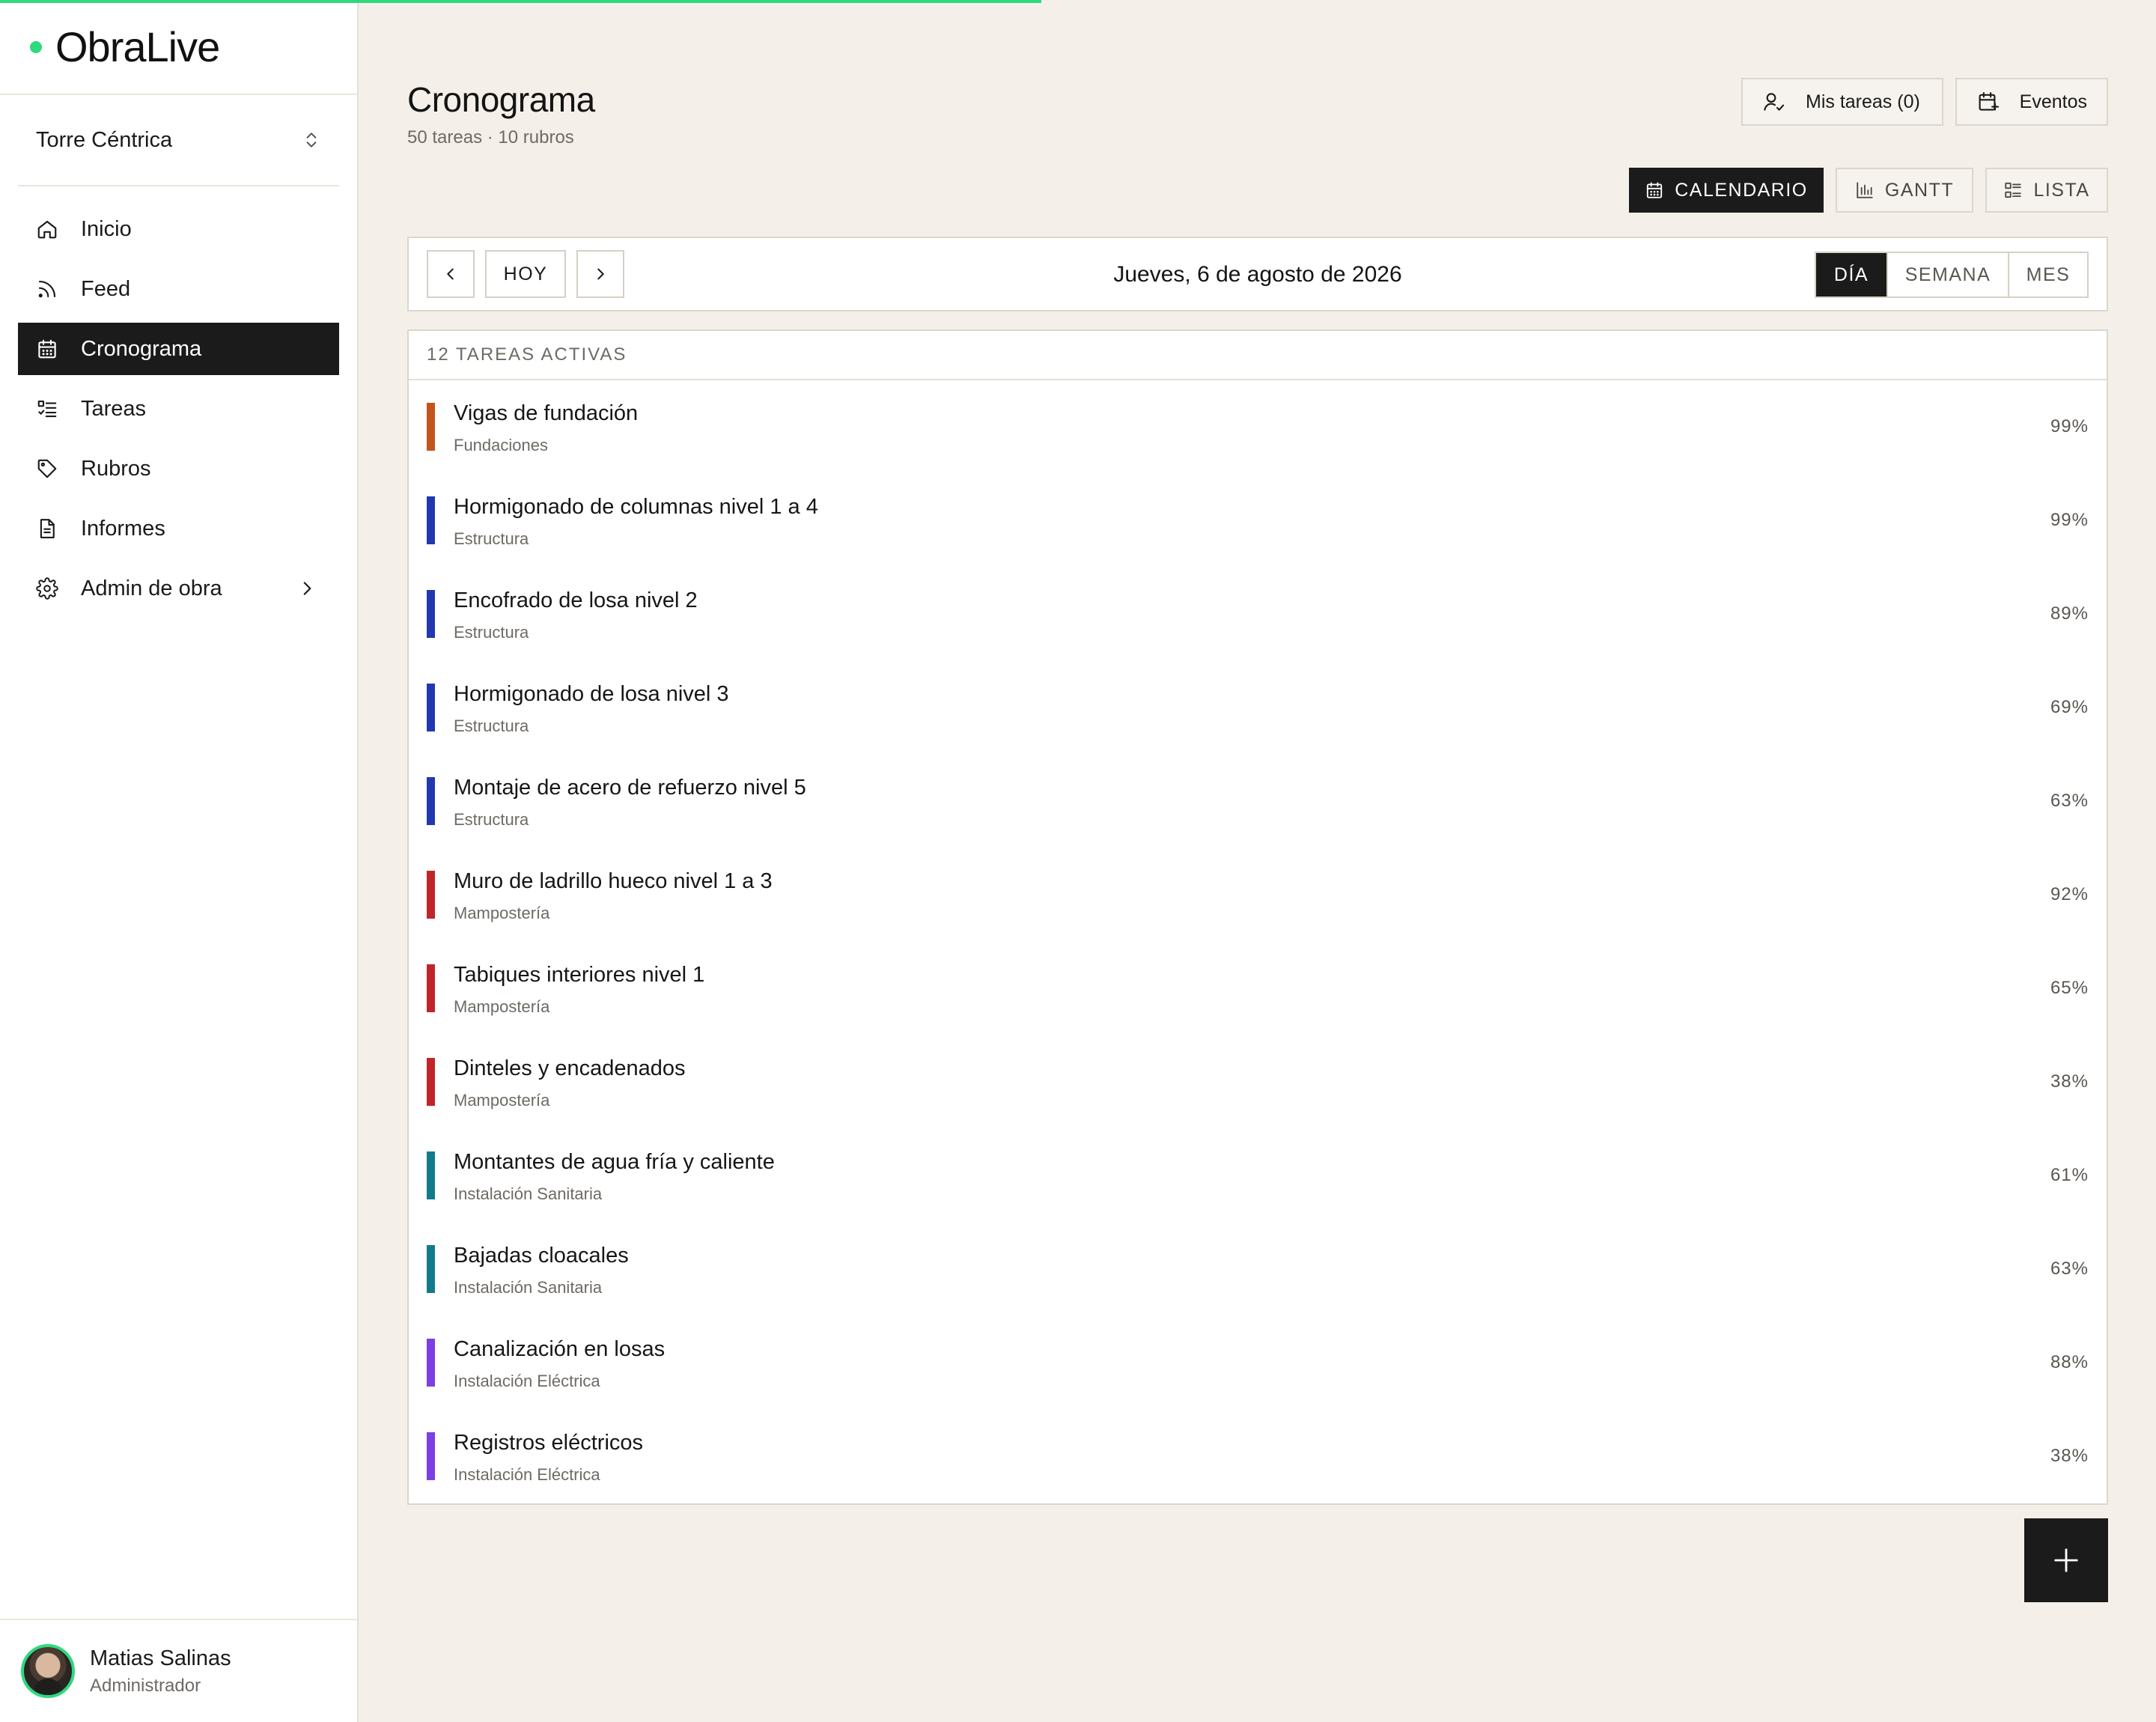  I want to click on brand: ObraLive, so click(178, 47).